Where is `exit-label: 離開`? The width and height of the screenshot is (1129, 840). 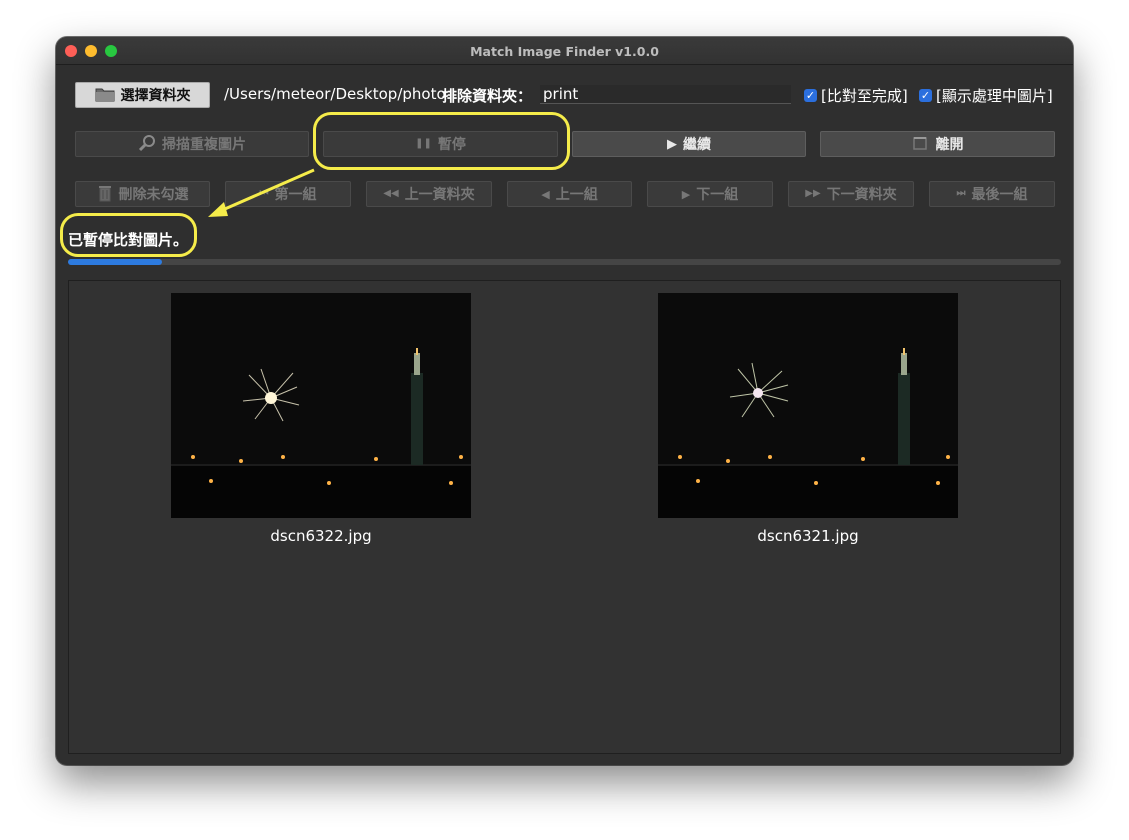
exit-label: 離開 is located at coordinates (949, 145).